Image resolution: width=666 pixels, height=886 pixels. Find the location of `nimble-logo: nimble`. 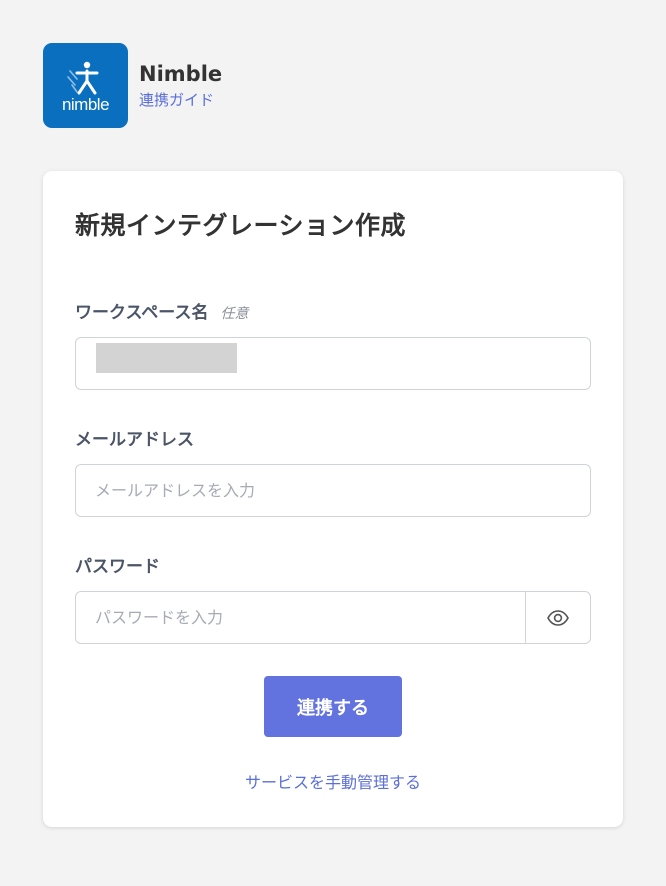

nimble-logo: nimble is located at coordinates (85, 85).